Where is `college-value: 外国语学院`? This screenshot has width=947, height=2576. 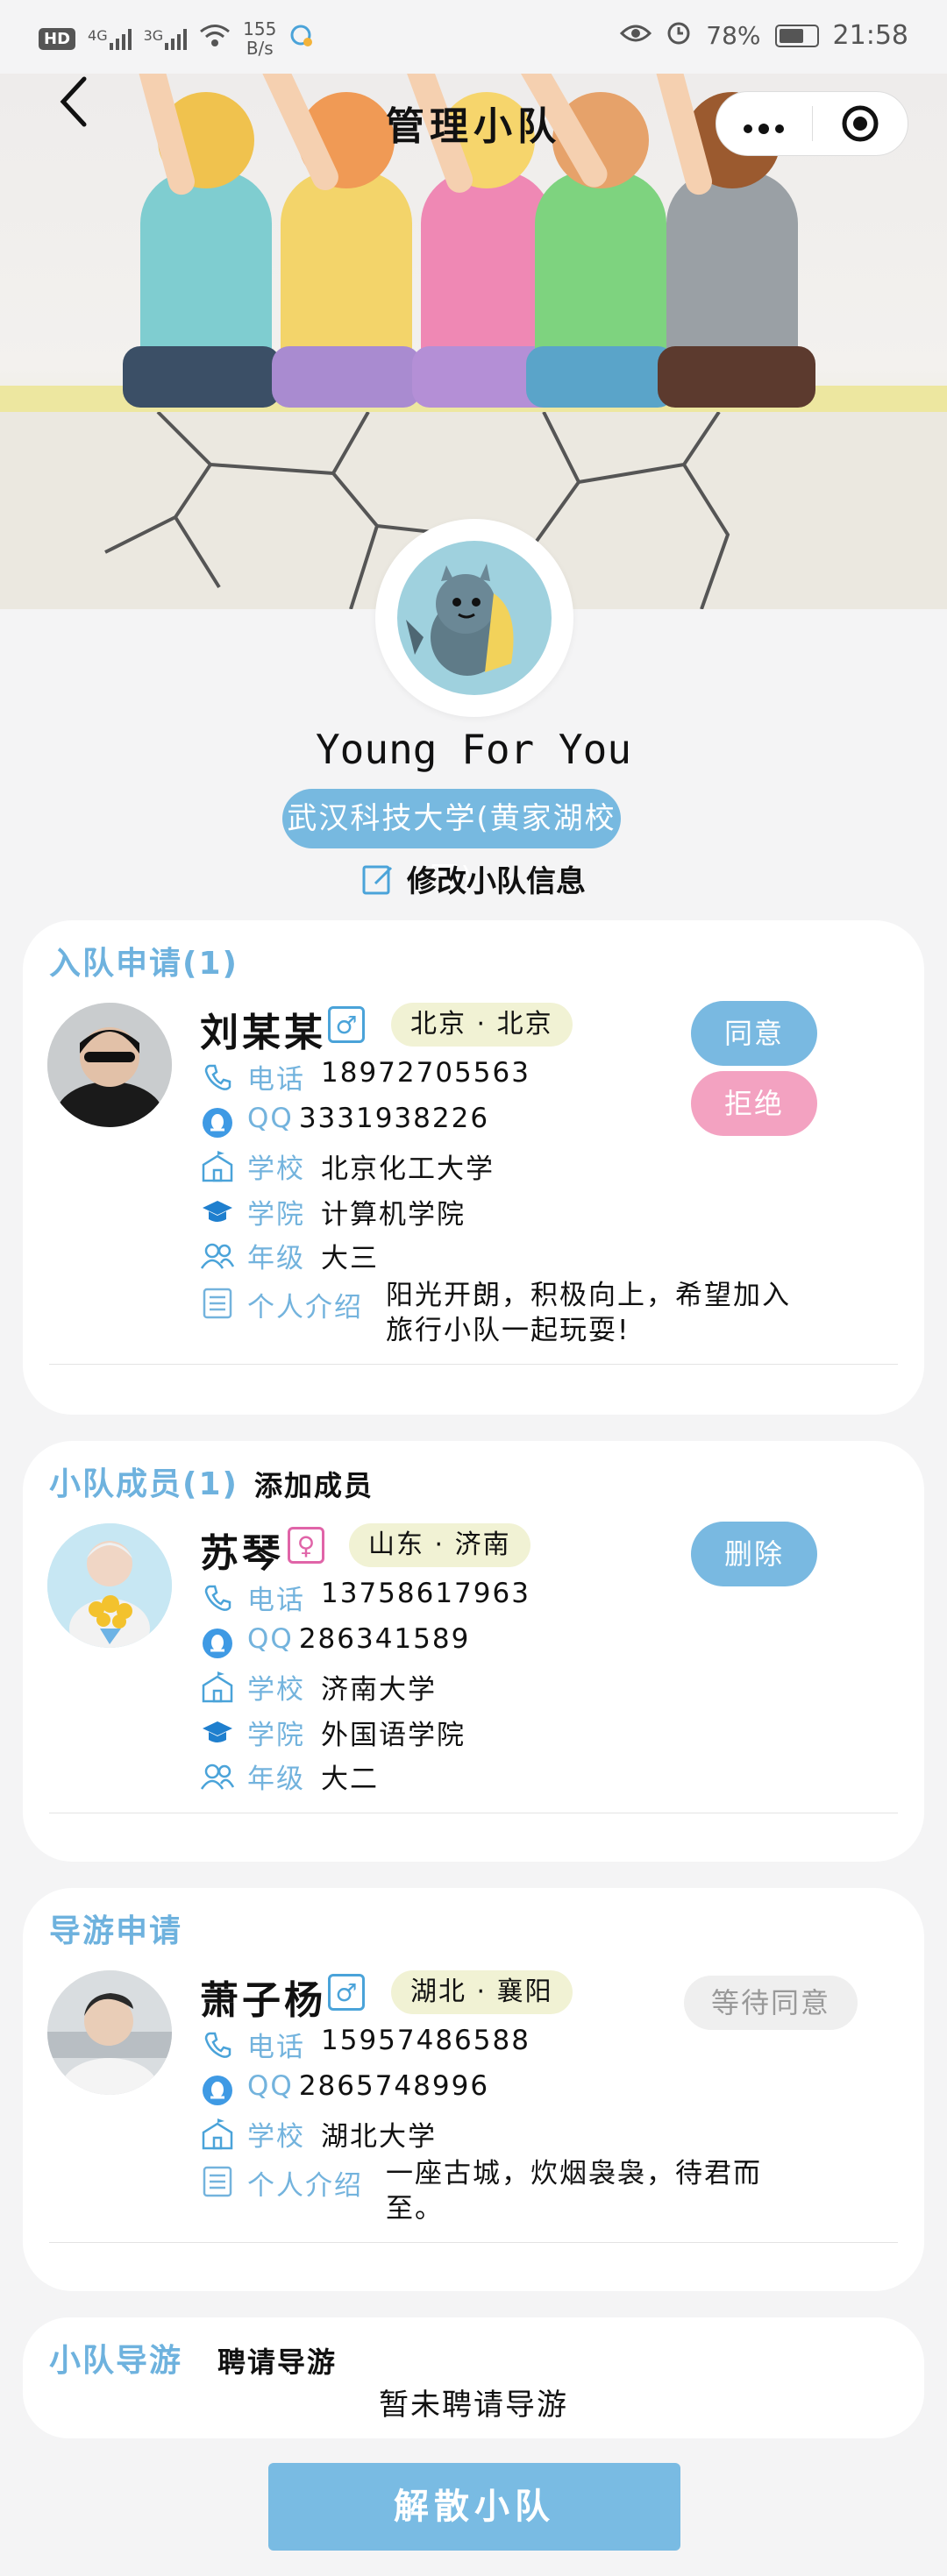 college-value: 外国语学院 is located at coordinates (393, 1735).